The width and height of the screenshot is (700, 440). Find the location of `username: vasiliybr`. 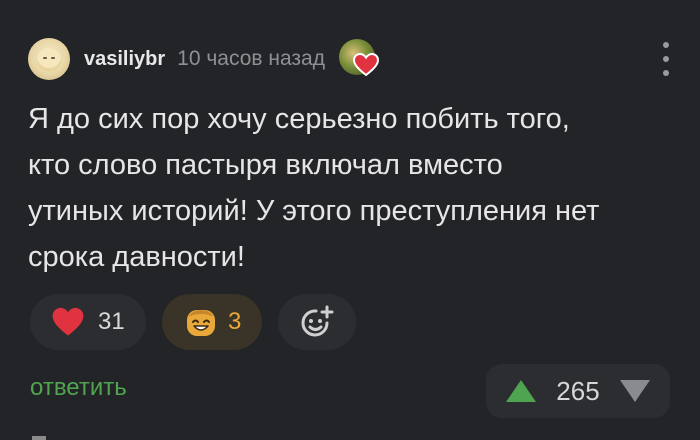

username: vasiliybr is located at coordinates (124, 59).